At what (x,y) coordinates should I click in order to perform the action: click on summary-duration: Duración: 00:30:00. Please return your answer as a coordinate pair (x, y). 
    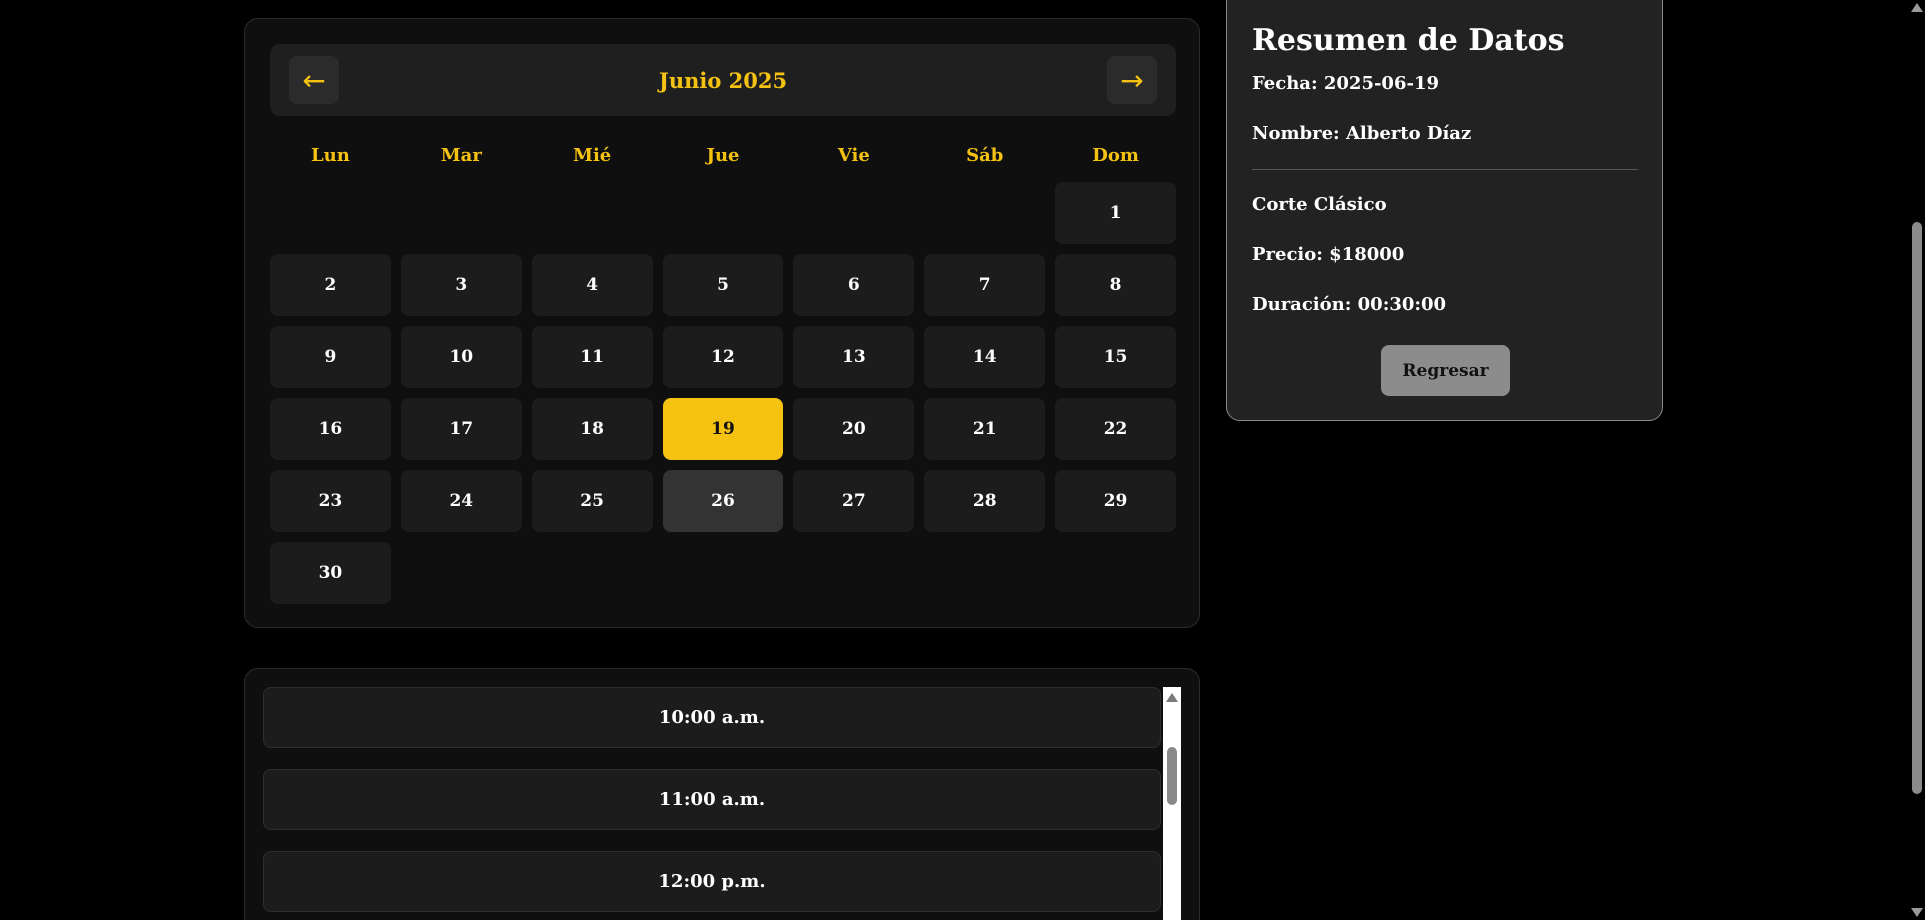
    Looking at the image, I should click on (1349, 304).